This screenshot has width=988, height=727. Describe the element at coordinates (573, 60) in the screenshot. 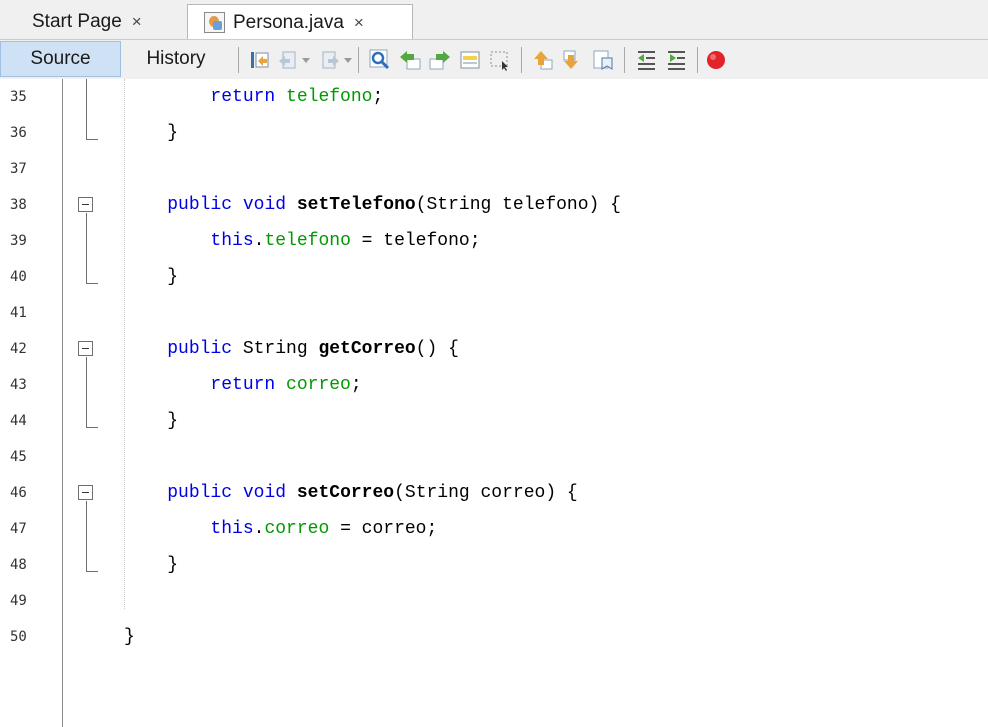

I see `next-bookmark-icon` at that location.